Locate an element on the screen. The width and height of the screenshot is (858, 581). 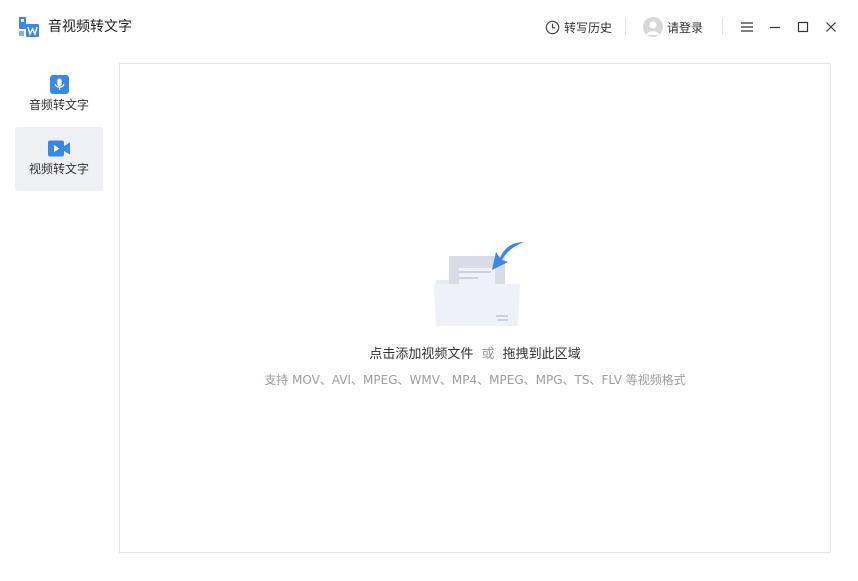
app-logo-icon is located at coordinates (29, 27).